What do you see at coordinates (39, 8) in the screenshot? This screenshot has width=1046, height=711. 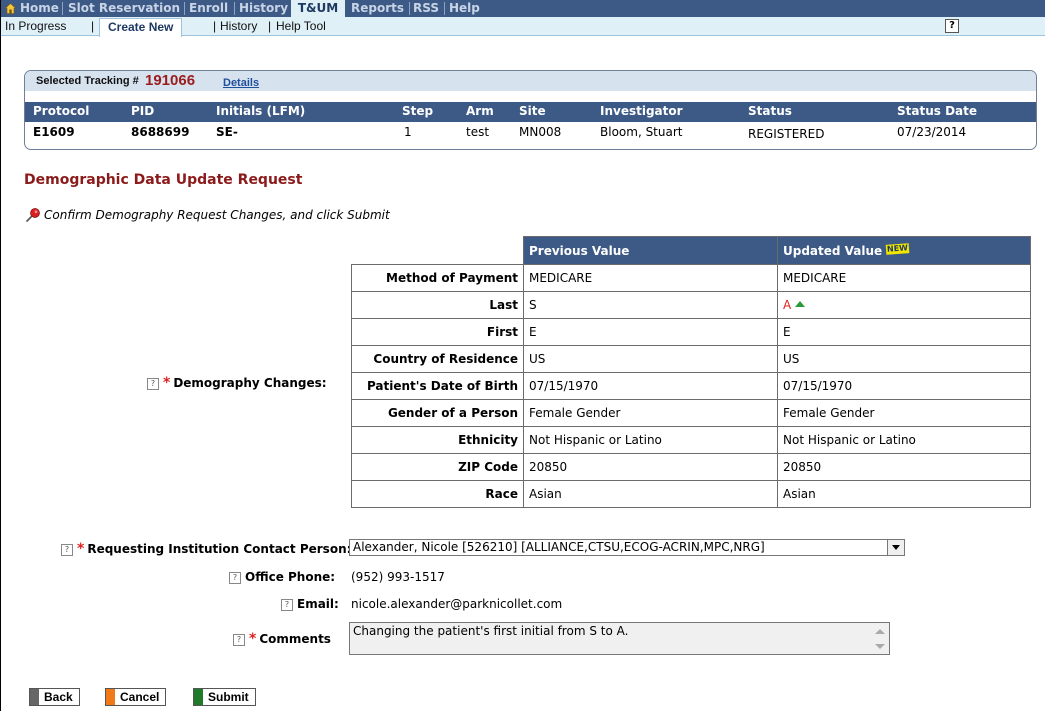 I see `tab-home: Home` at bounding box center [39, 8].